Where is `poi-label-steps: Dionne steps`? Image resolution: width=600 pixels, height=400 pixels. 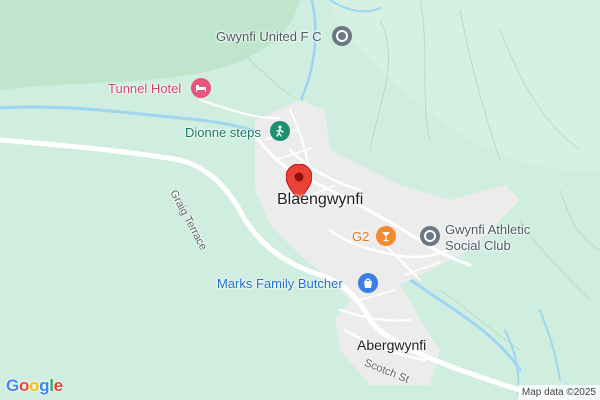
poi-label-steps: Dionne steps is located at coordinates (223, 132).